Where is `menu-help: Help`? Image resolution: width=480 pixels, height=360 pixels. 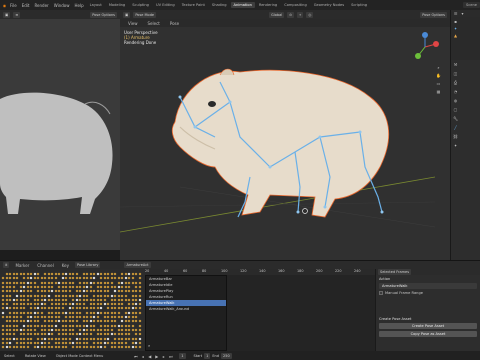 menu-help: Help is located at coordinates (78, 5).